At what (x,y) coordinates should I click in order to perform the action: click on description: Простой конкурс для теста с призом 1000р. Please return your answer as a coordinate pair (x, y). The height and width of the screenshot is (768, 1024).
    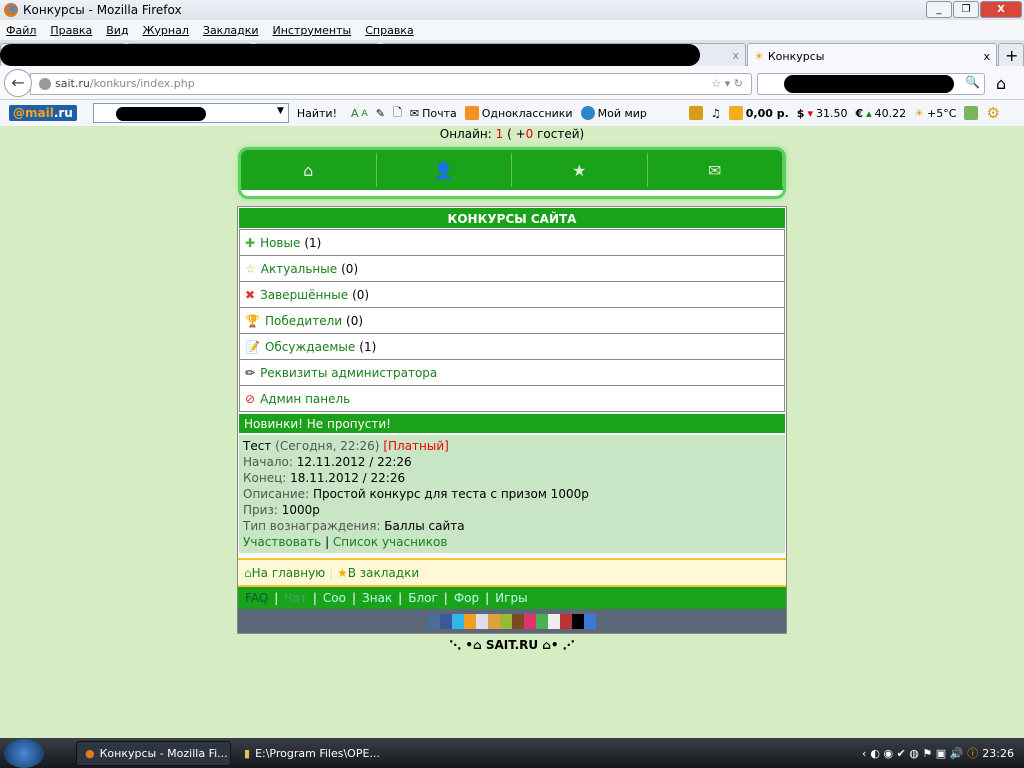
    Looking at the image, I should click on (450, 494).